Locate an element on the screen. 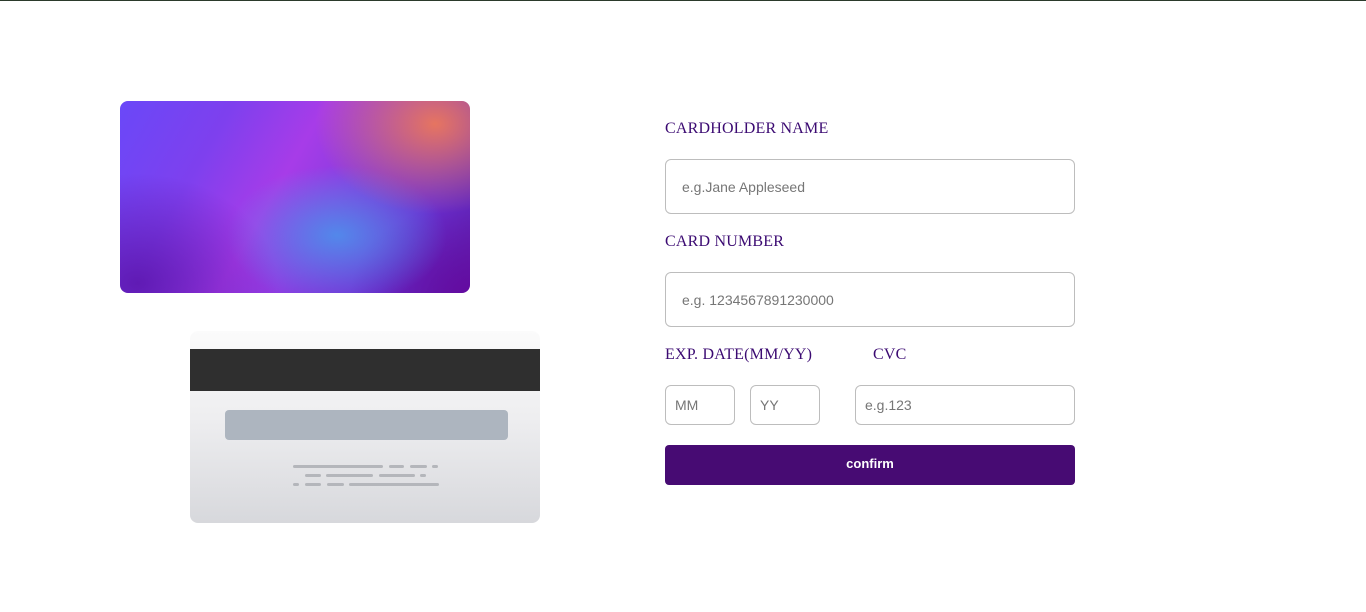 The width and height of the screenshot is (1366, 612). card-back-fine-print is located at coordinates (368, 477).